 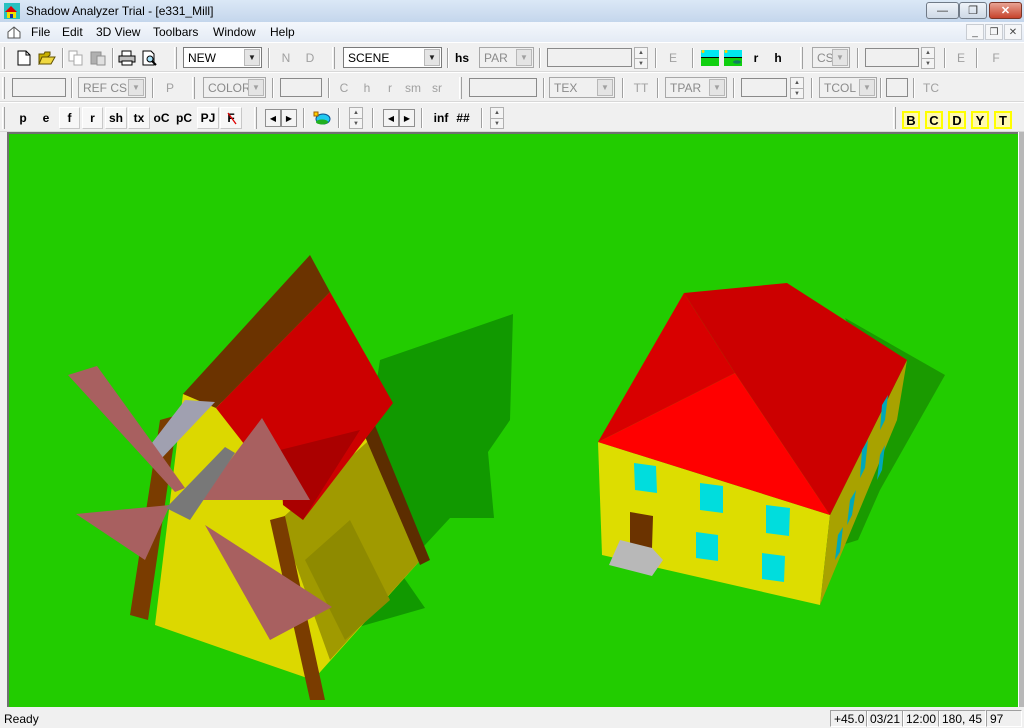 What do you see at coordinates (175, 32) in the screenshot?
I see `menu-toolbars: Toolbars` at bounding box center [175, 32].